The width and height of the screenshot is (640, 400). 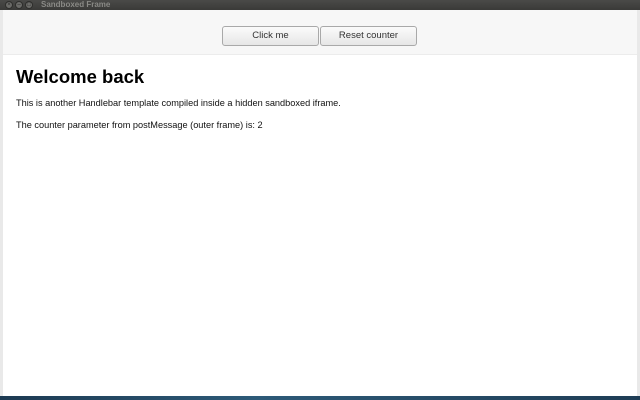 I want to click on page-title: Welcome back, so click(x=80, y=76).